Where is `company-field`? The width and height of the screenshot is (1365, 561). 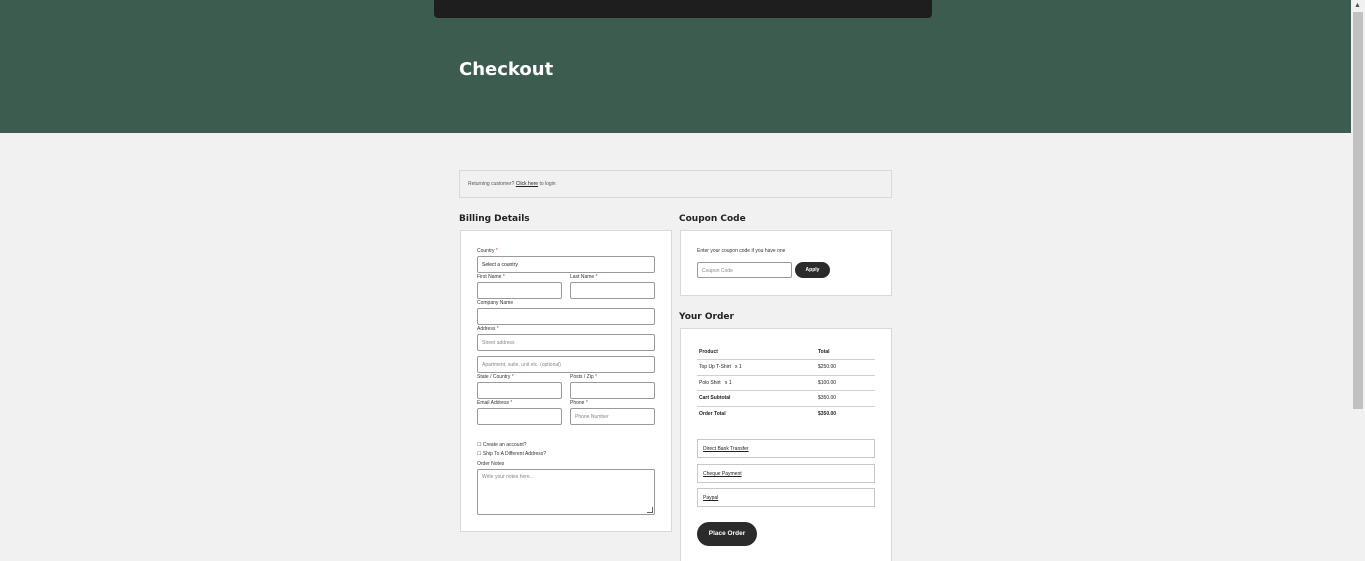
company-field is located at coordinates (566, 316).